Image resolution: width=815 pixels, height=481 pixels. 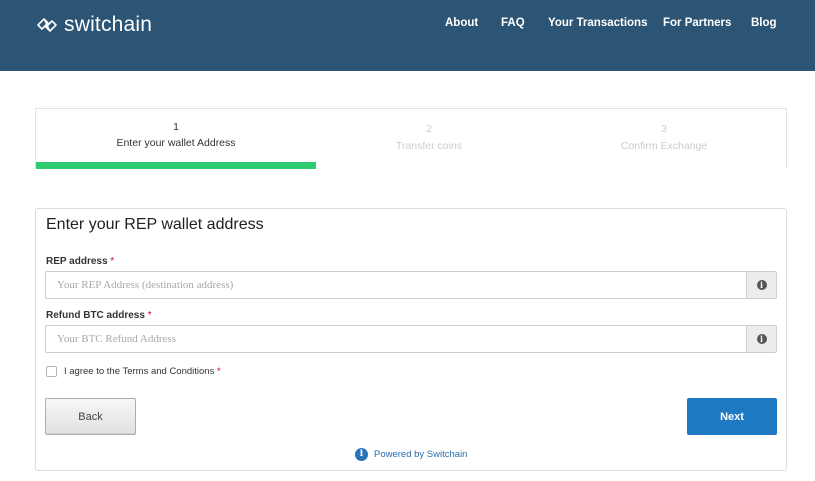 I want to click on terms-label-text: I agree to the Terms and Conditions, so click(x=139, y=371).